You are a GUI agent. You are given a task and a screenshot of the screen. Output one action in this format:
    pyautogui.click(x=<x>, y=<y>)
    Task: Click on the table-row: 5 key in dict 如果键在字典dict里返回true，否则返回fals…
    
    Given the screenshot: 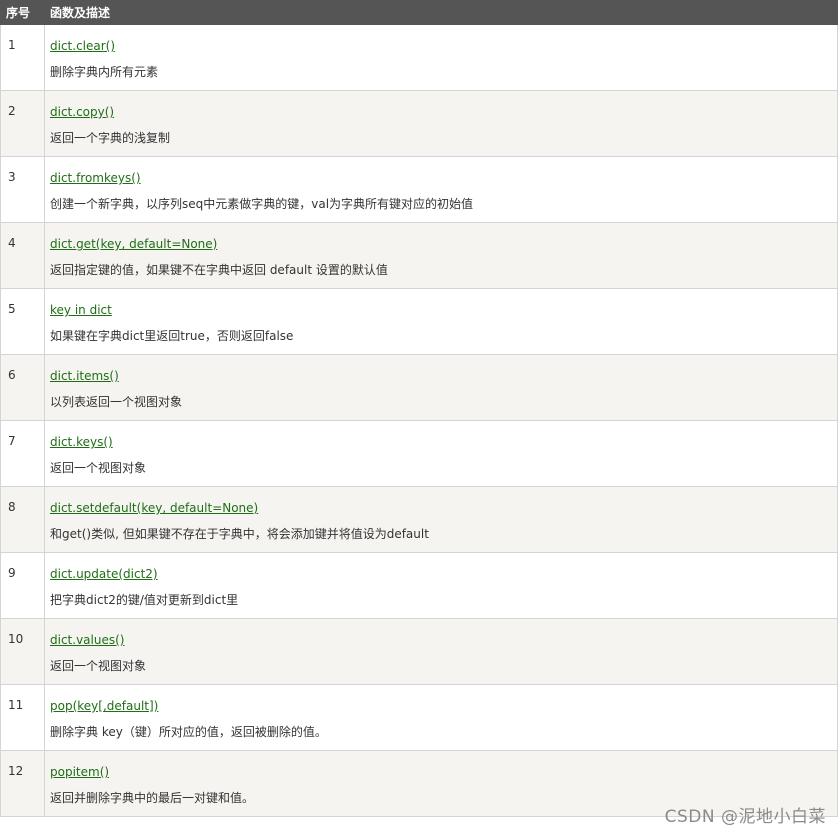 What is the action you would take?
    pyautogui.click(x=419, y=321)
    